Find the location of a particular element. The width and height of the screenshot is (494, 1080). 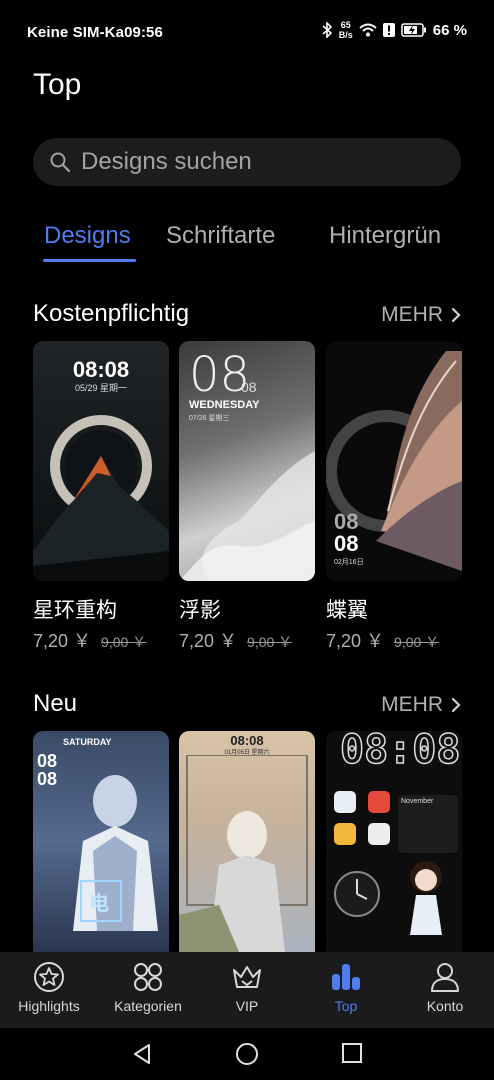

status-left: Keine SIM-Ka09:56 is located at coordinates (95, 32).